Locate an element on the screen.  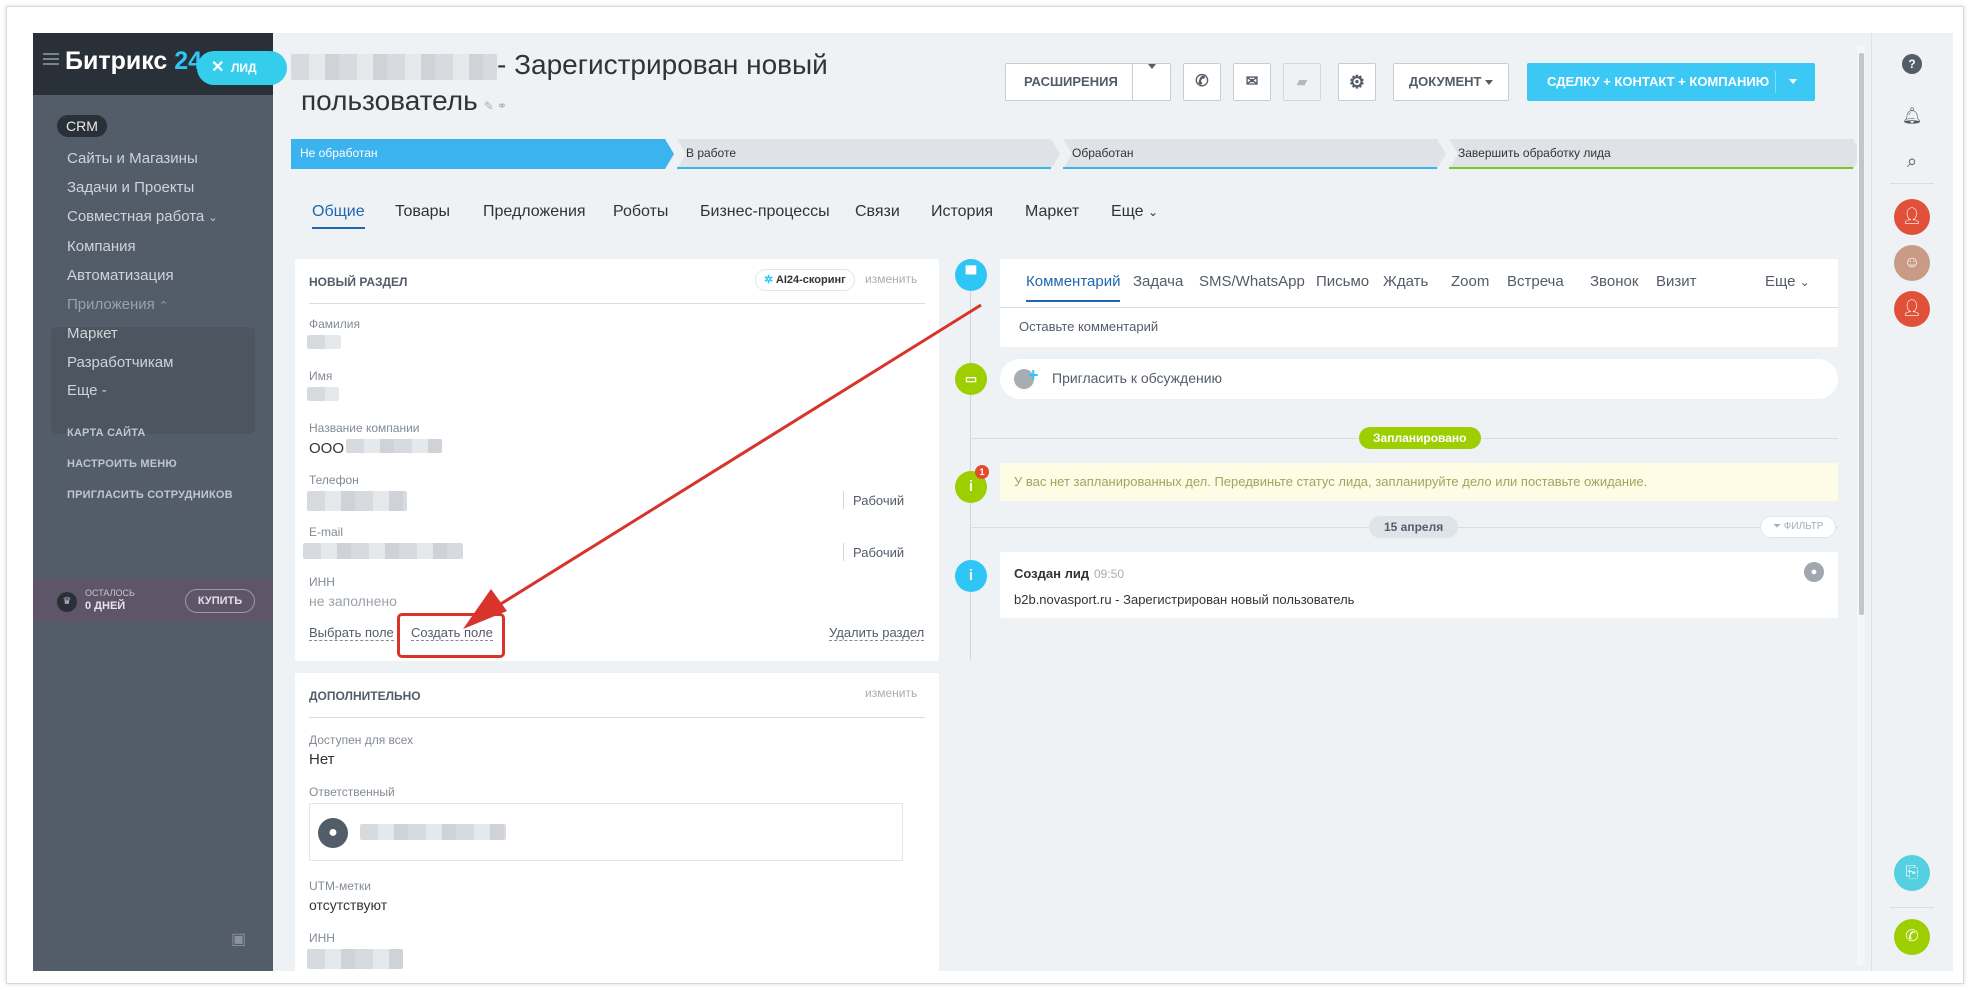
stage-processed: Обработан is located at coordinates (1098, 154).